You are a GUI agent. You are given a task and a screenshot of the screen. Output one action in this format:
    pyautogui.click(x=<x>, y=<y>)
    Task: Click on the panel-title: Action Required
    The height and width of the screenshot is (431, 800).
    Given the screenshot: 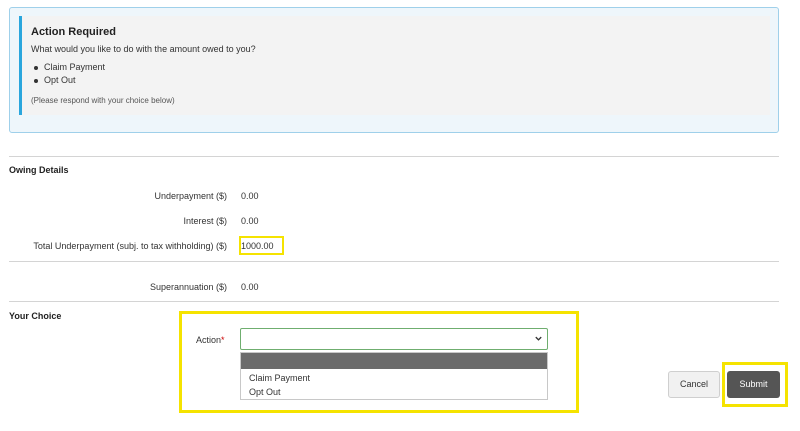 What is the action you would take?
    pyautogui.click(x=73, y=32)
    